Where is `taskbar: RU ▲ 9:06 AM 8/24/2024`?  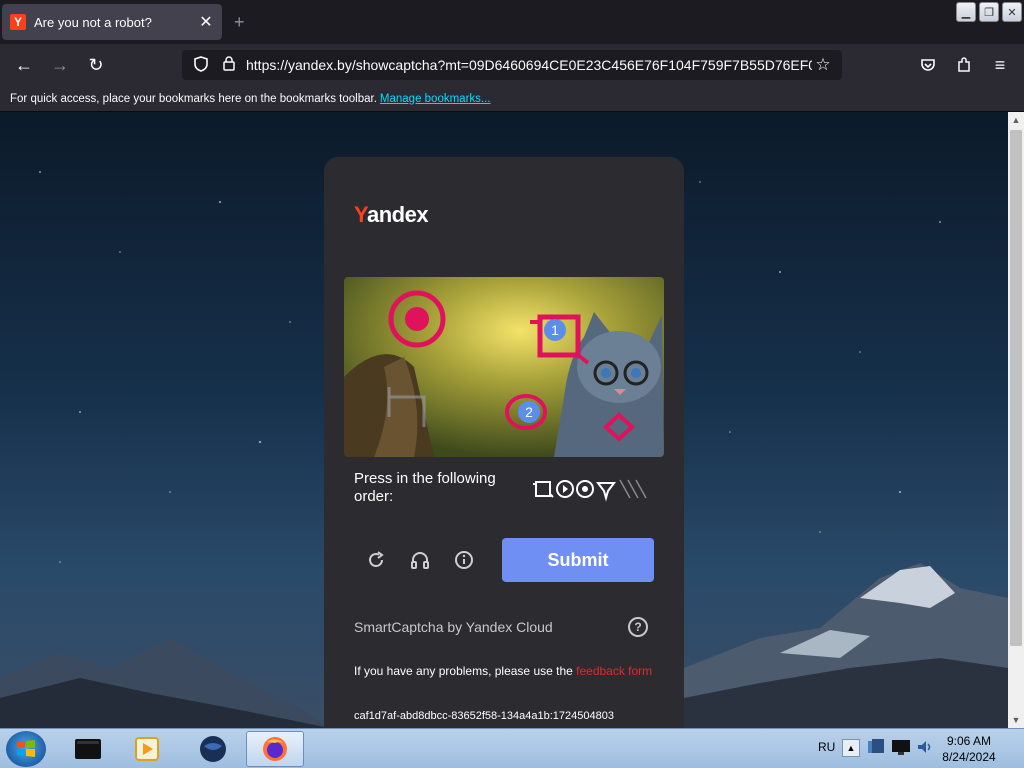 taskbar: RU ▲ 9:06 AM 8/24/2024 is located at coordinates (512, 748).